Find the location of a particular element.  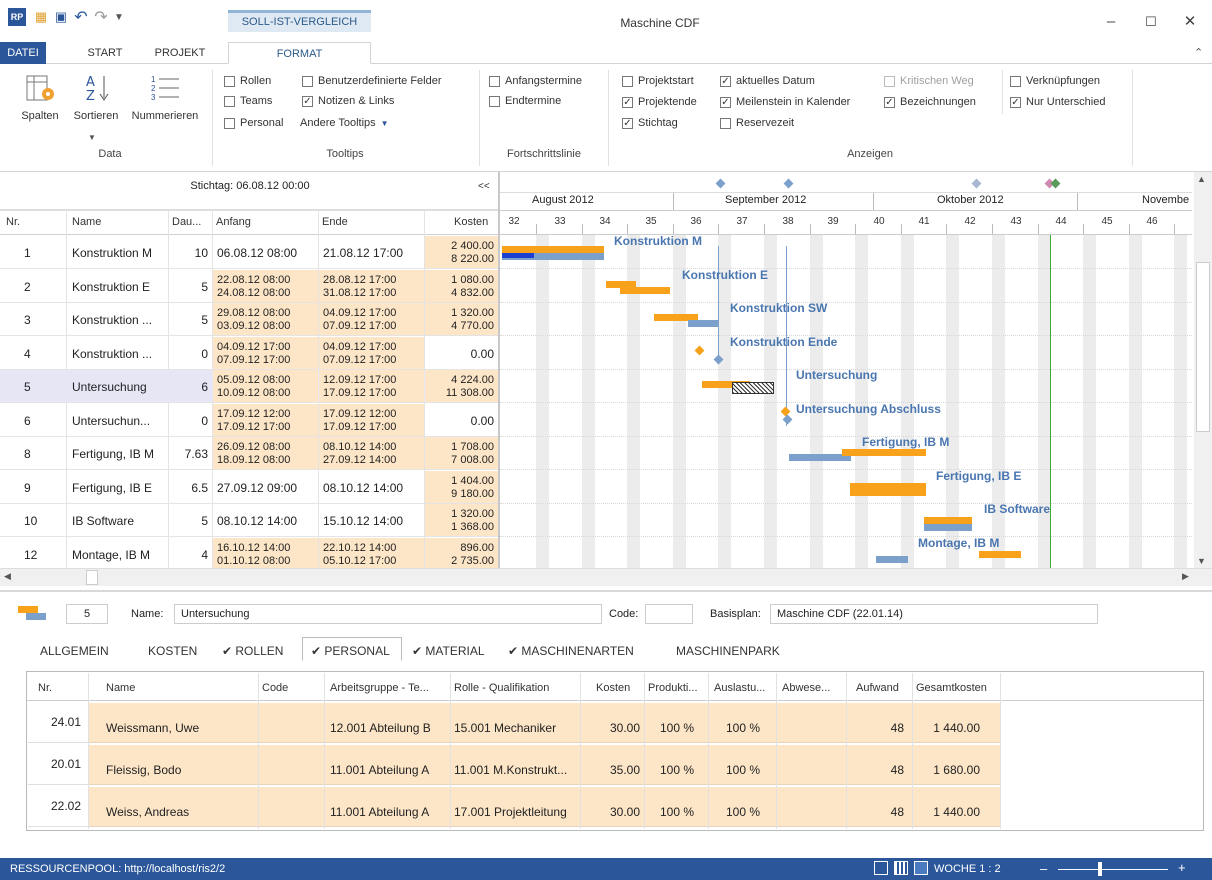

view-normal-icon is located at coordinates (881, 868).